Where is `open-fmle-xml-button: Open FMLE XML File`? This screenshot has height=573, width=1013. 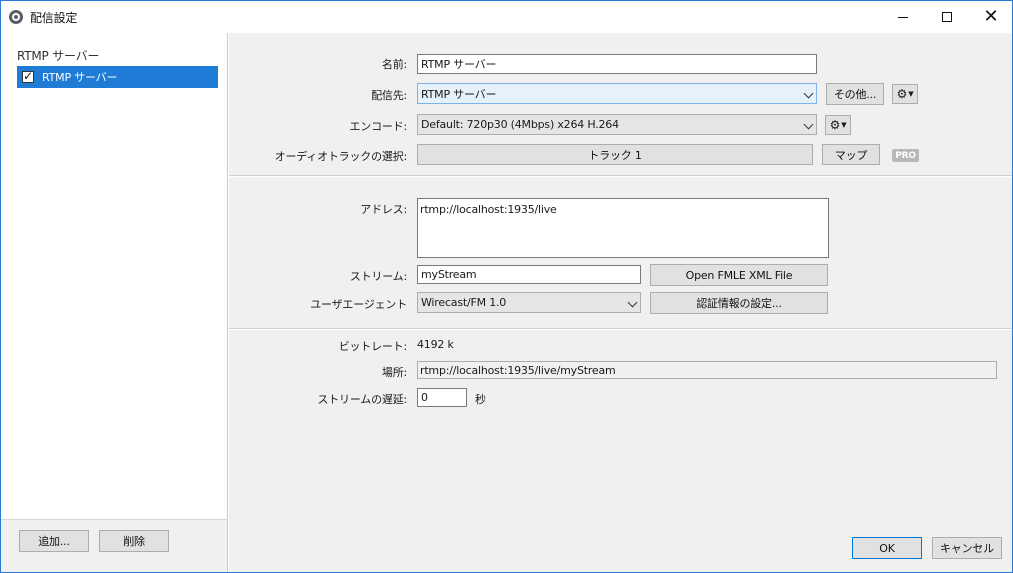
open-fmle-xml-button: Open FMLE XML File is located at coordinates (739, 275).